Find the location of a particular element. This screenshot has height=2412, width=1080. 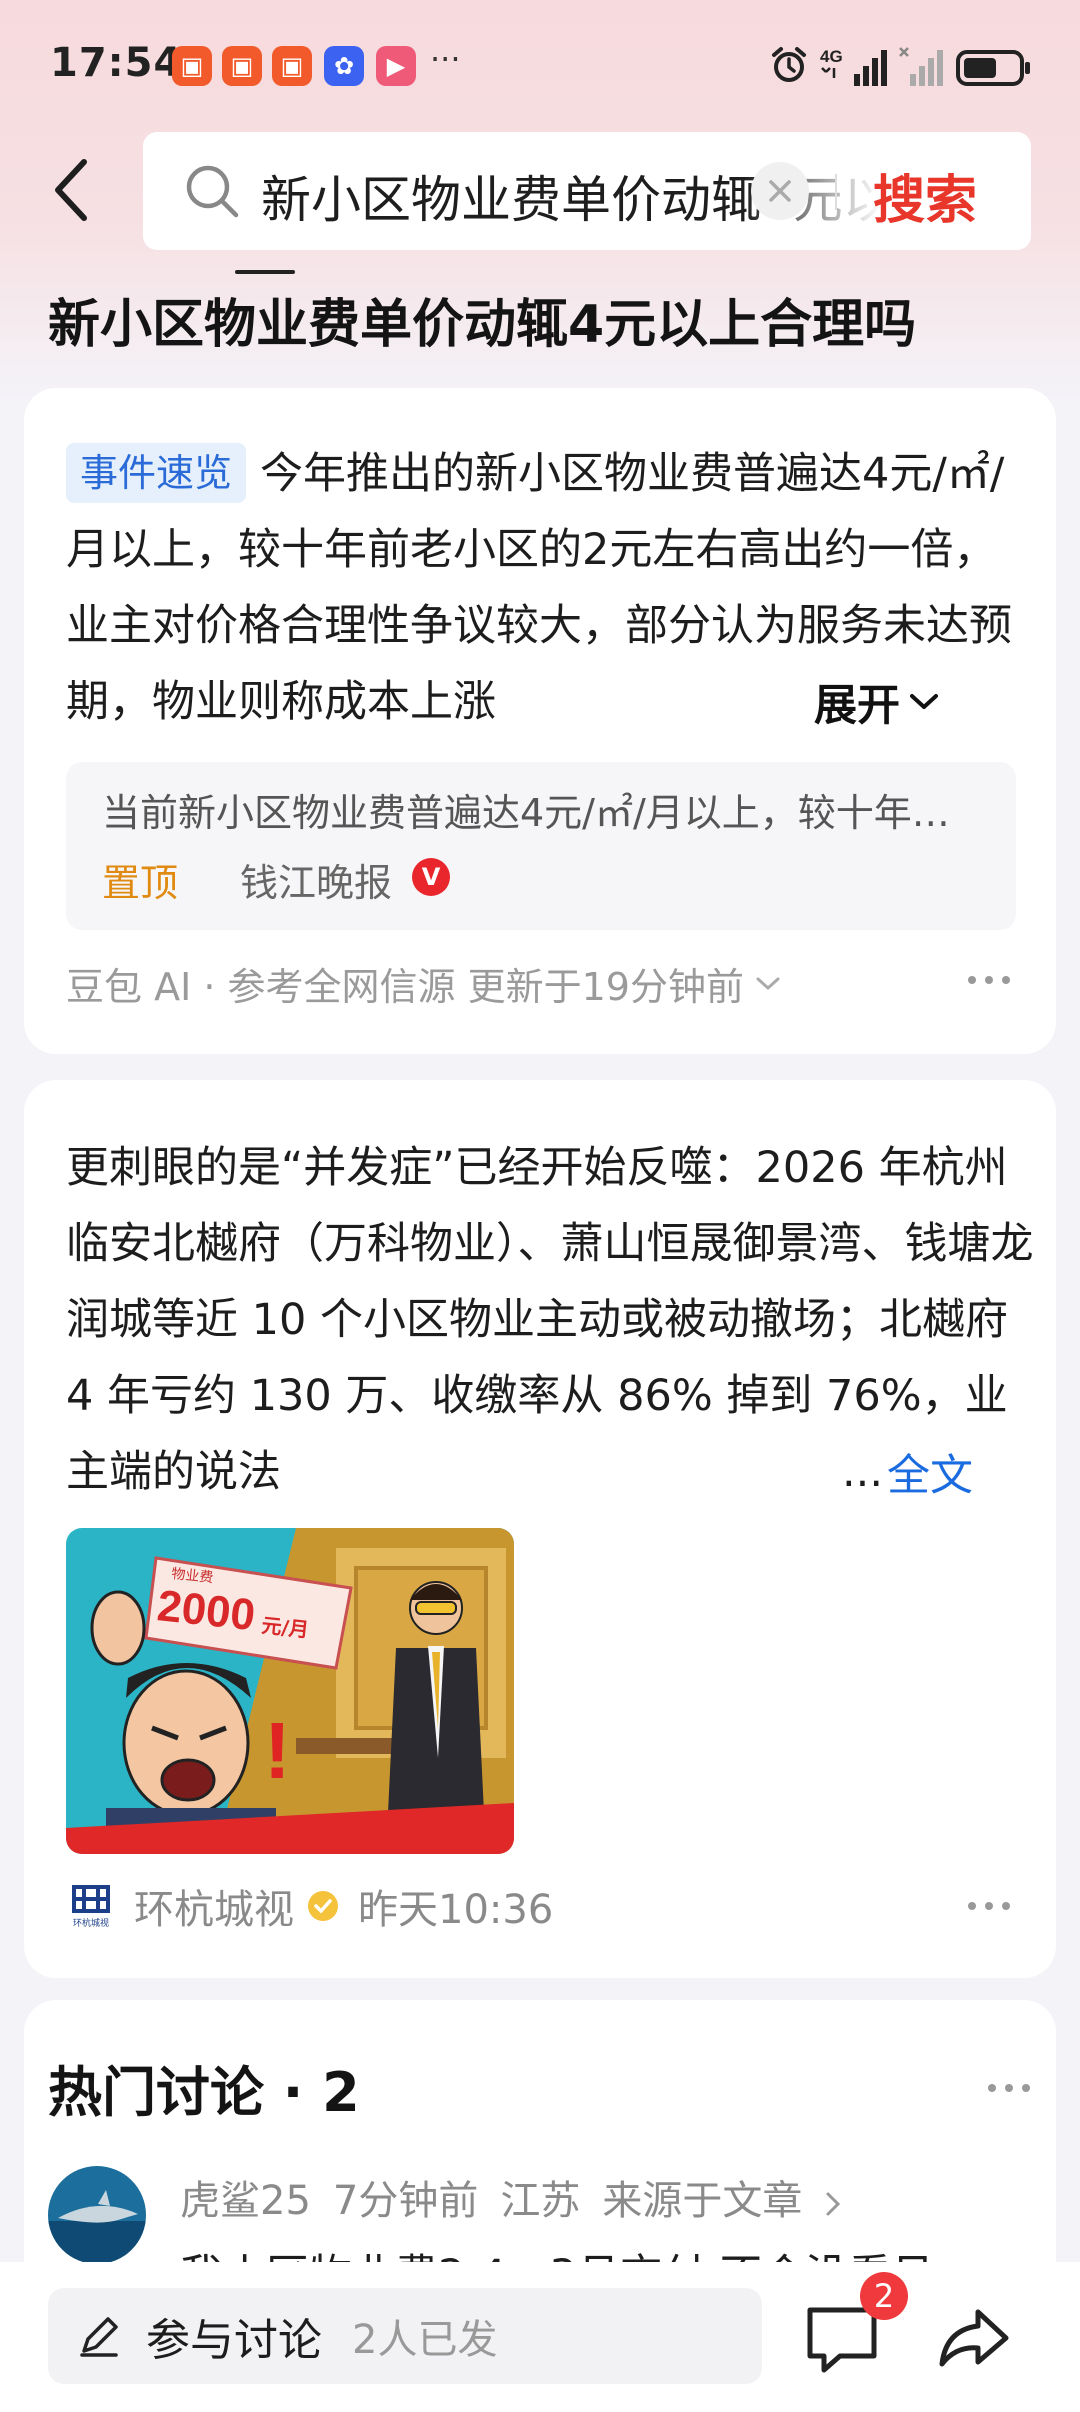

join-discussion-label: 参与讨论 is located at coordinates (234, 2340).